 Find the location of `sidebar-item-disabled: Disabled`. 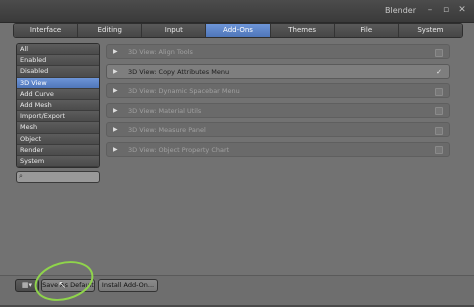

sidebar-item-disabled: Disabled is located at coordinates (58, 72).